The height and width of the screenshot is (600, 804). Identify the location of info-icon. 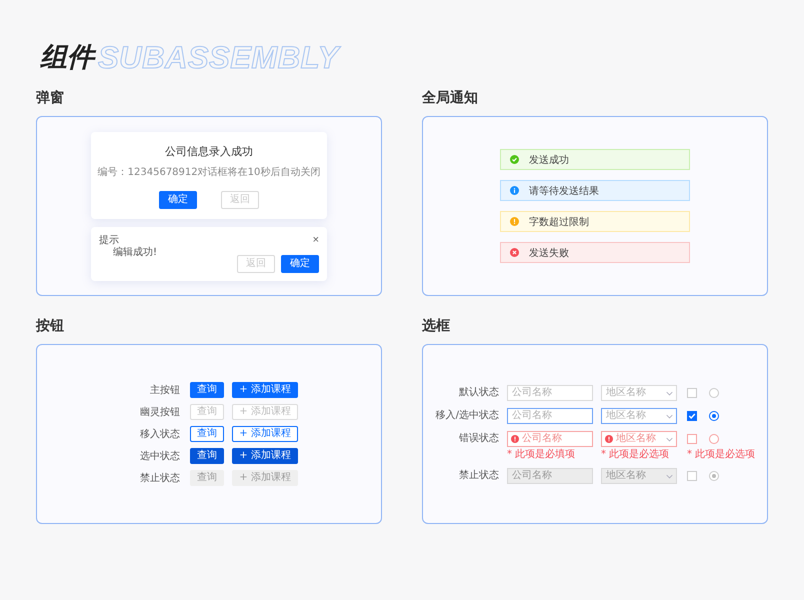
(514, 190).